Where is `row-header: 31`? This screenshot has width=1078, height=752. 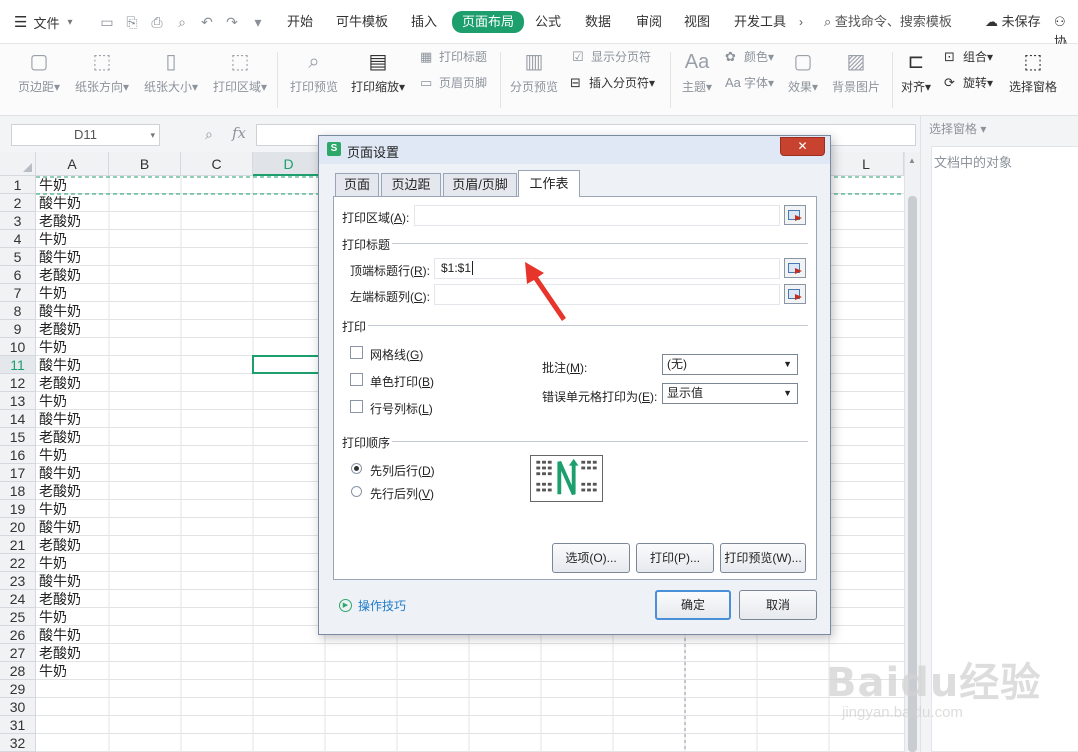 row-header: 31 is located at coordinates (18, 725).